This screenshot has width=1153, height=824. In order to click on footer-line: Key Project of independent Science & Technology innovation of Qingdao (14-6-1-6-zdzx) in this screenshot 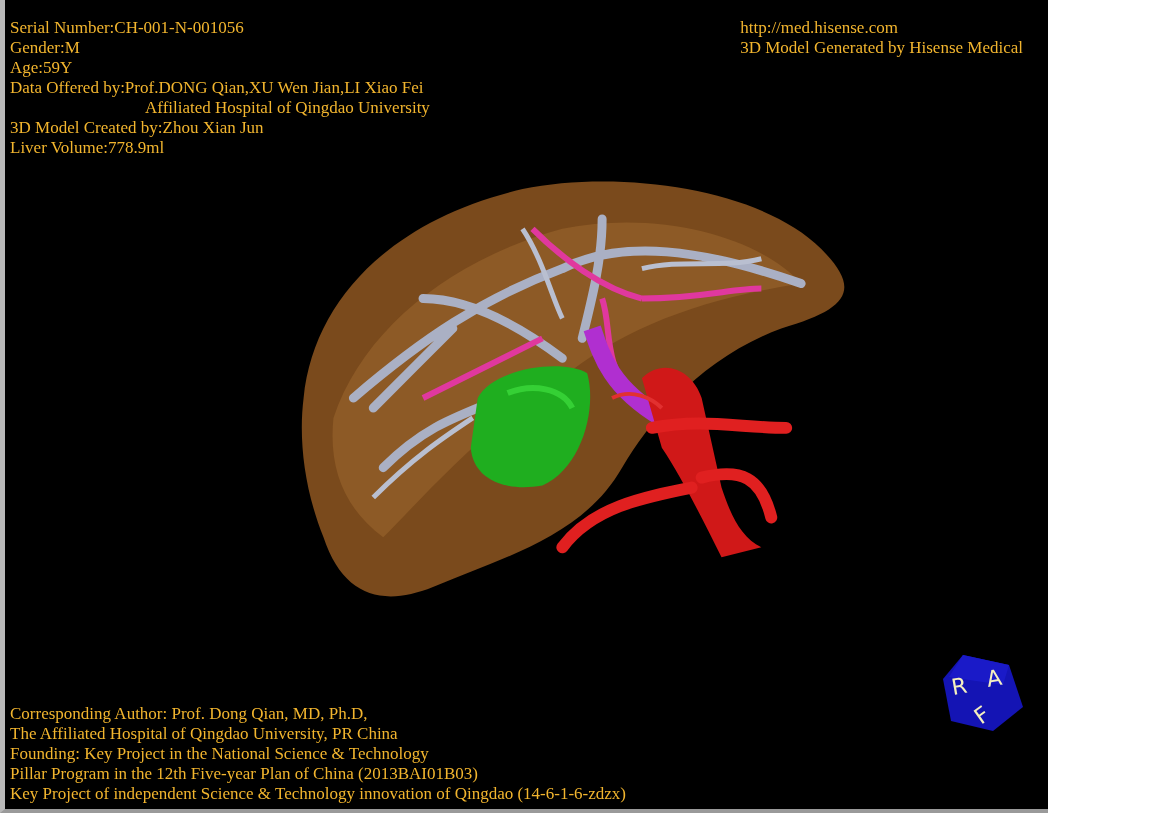, I will do `click(318, 794)`.